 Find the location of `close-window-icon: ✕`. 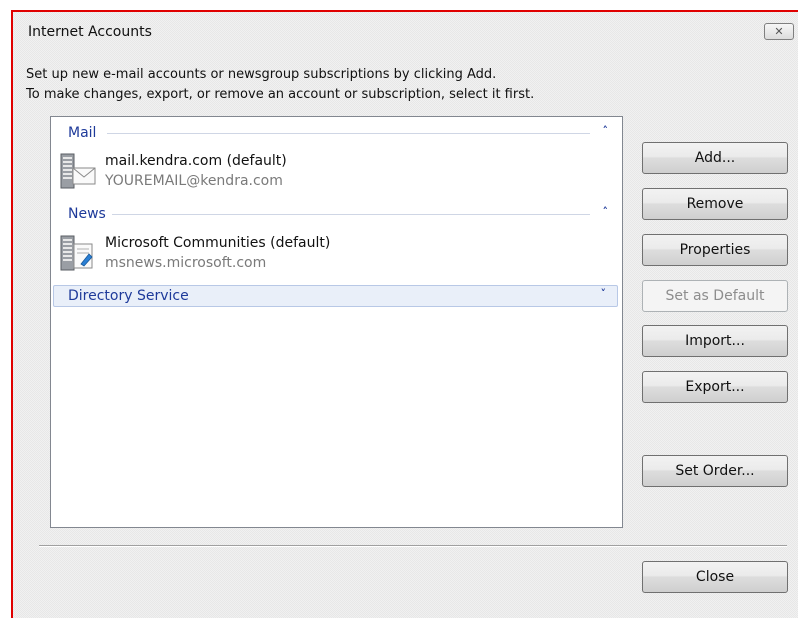

close-window-icon: ✕ is located at coordinates (779, 31).